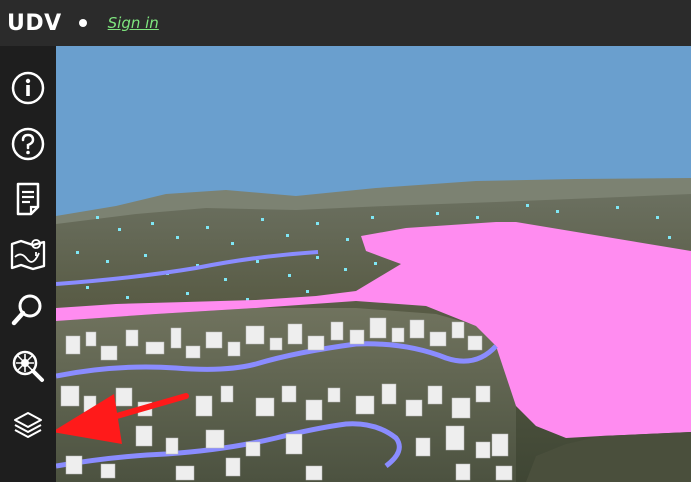 The height and width of the screenshot is (482, 691). I want to click on help-icon, so click(28, 144).